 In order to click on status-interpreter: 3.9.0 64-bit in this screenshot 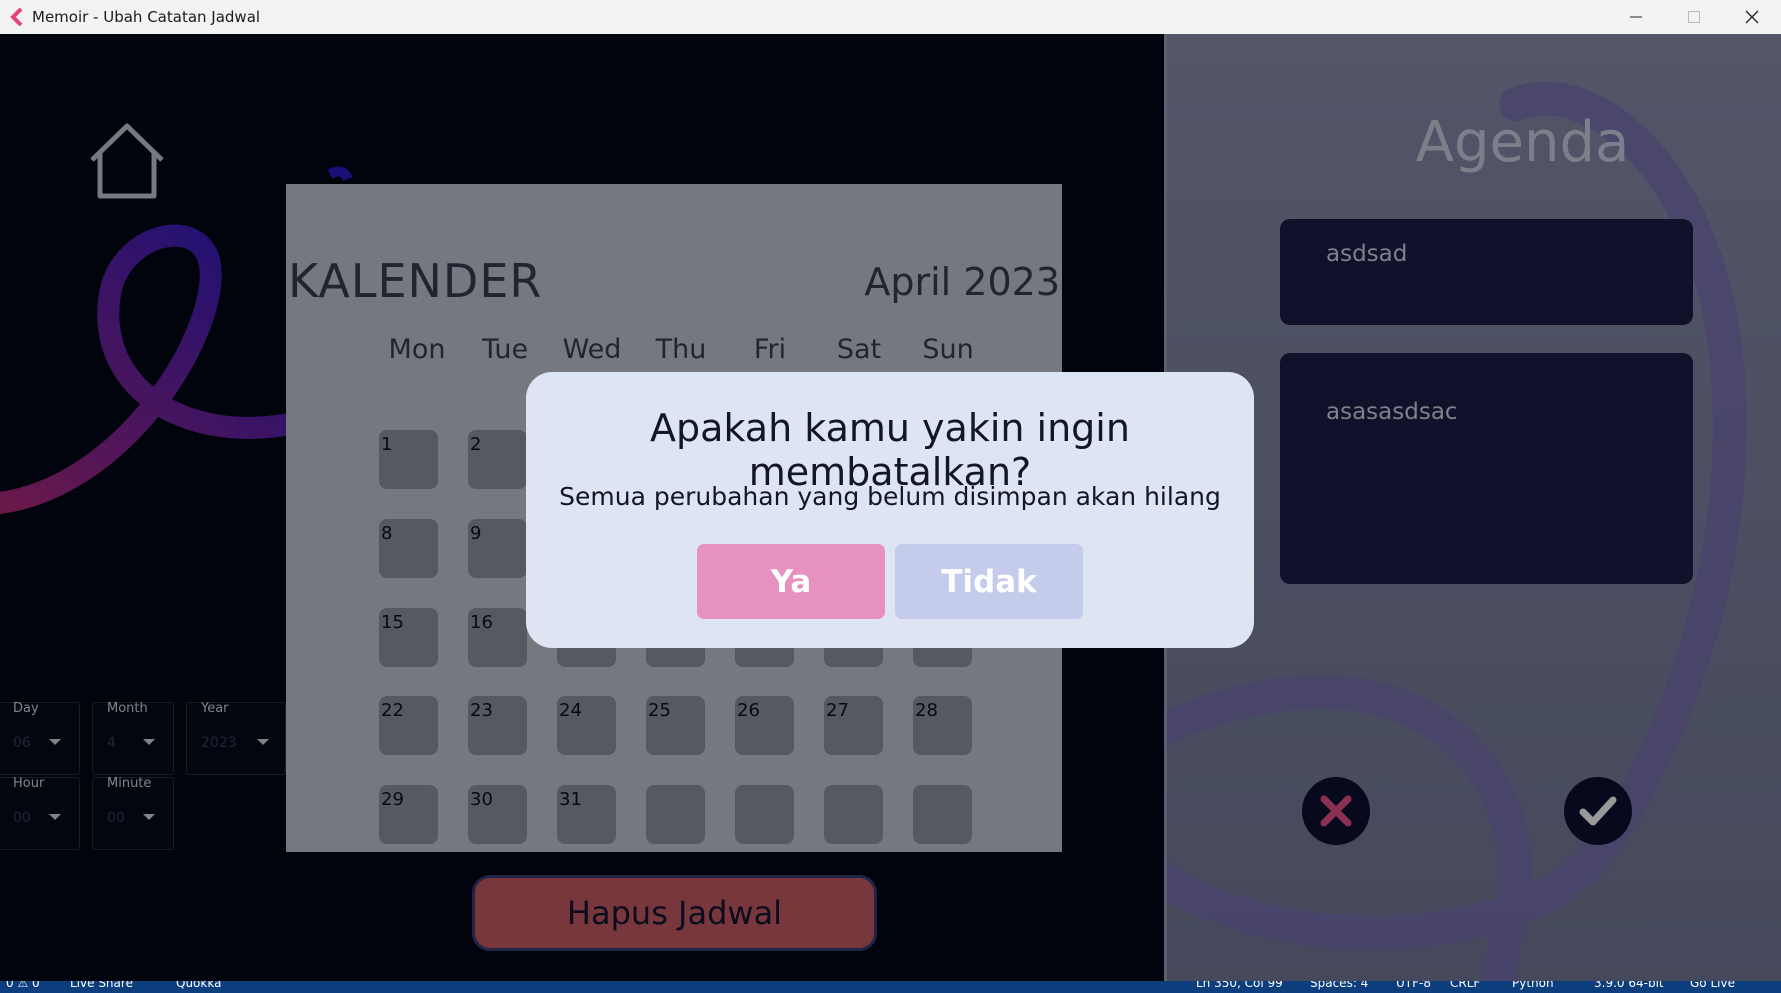, I will do `click(1629, 985)`.